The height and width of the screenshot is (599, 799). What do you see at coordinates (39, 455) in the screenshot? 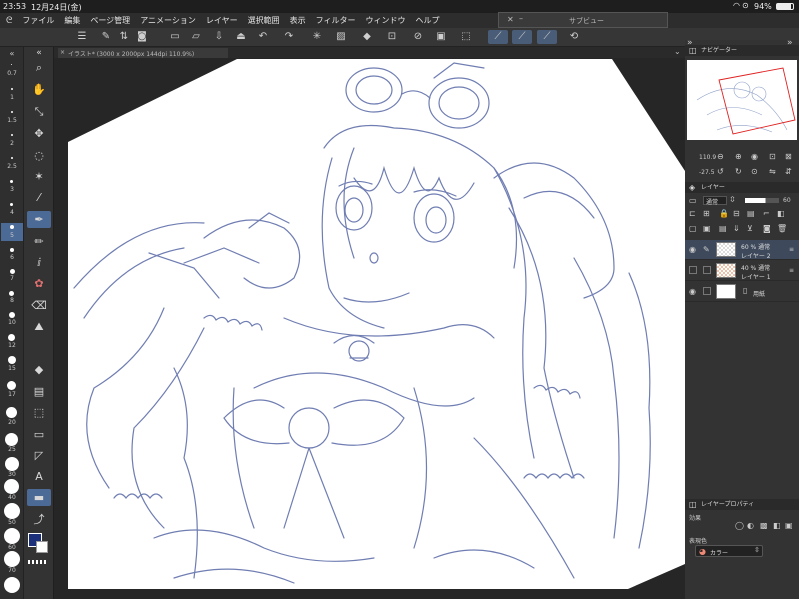
I see `ruler-tool-icon: ◸` at bounding box center [39, 455].